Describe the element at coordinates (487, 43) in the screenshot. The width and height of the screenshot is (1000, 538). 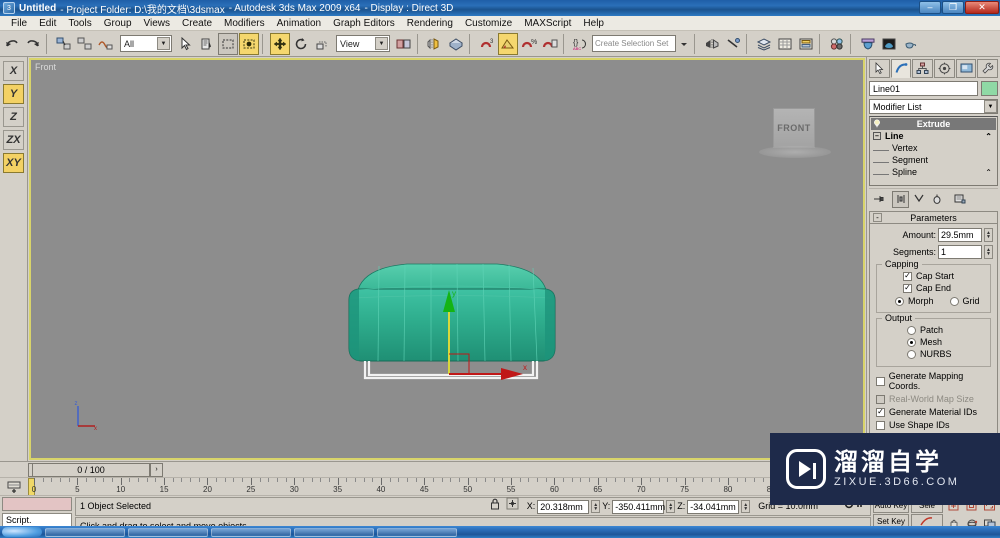
I see `snap-toggle-button: 3` at that location.